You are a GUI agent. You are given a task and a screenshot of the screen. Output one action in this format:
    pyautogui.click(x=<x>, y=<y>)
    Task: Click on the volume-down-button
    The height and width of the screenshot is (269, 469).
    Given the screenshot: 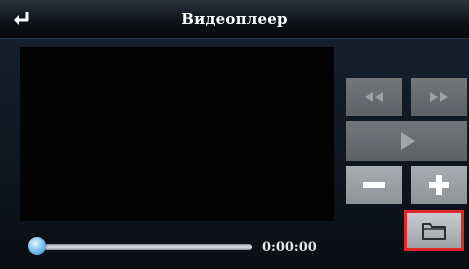 What is the action you would take?
    pyautogui.click(x=374, y=185)
    